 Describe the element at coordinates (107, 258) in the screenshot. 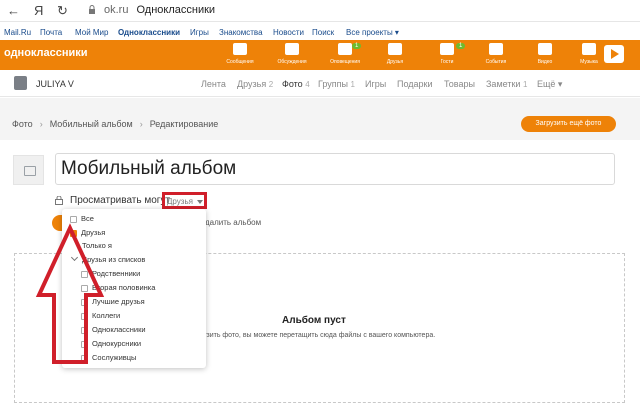

I see `option-friends-from-lists: Друзья из списков` at that location.